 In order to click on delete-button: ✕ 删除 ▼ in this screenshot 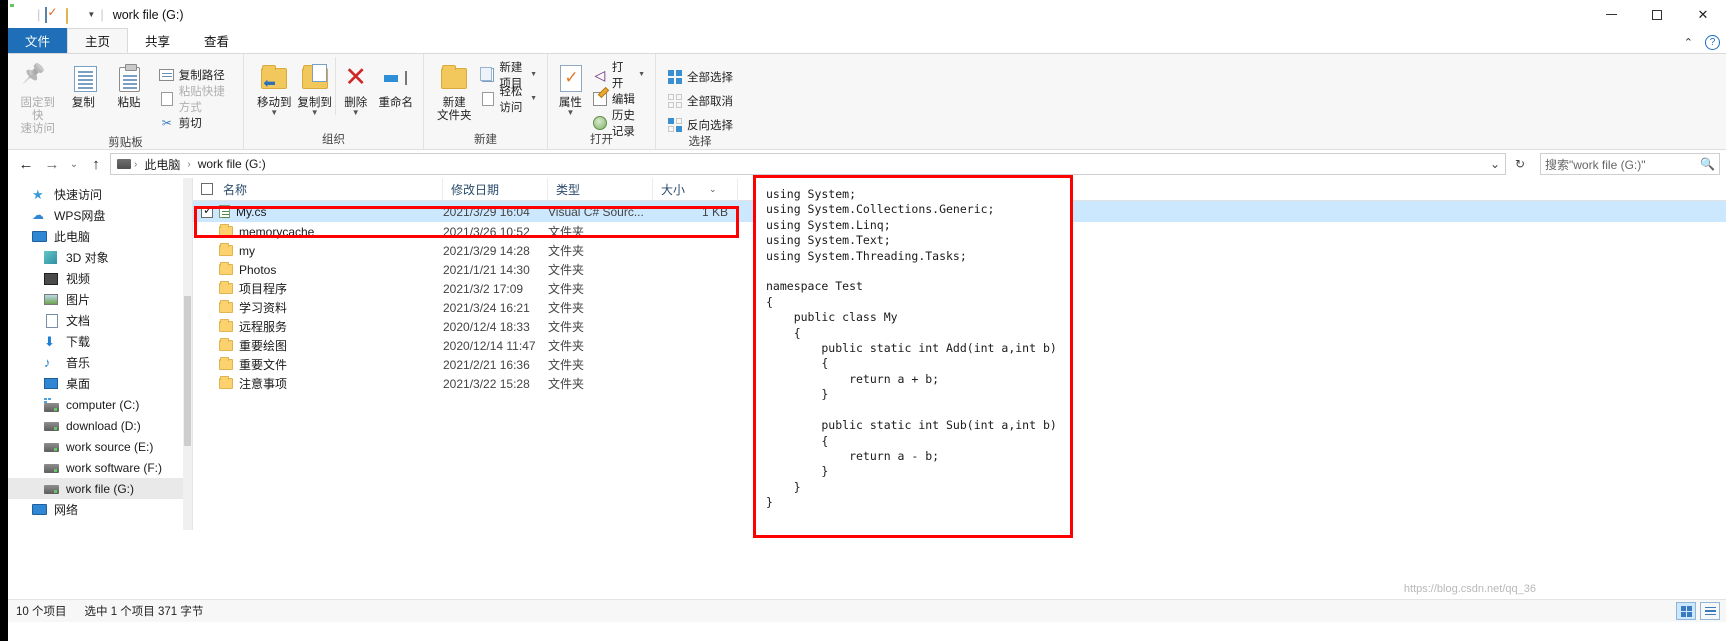, I will do `click(355, 87)`.